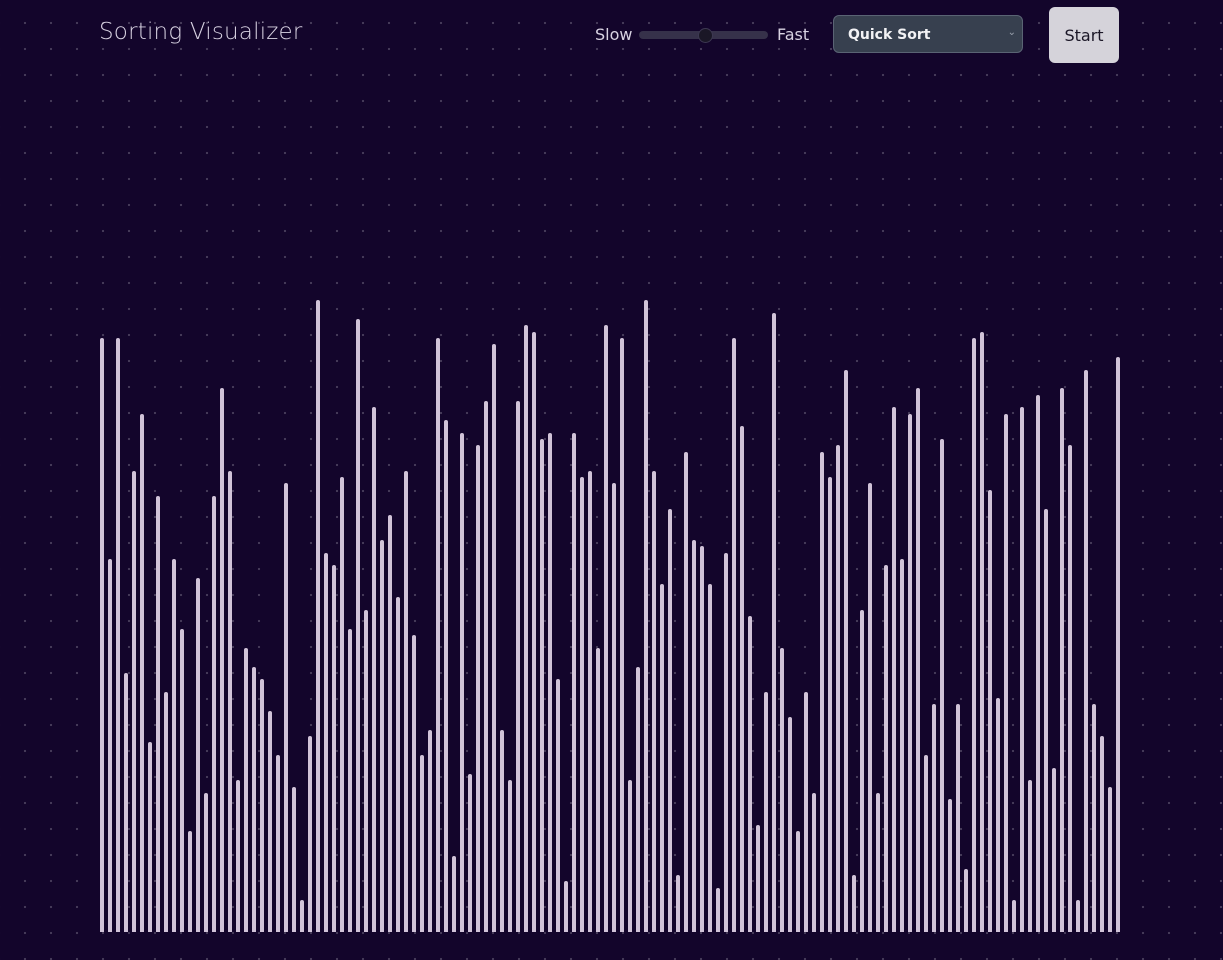 Image resolution: width=1223 pixels, height=960 pixels. I want to click on algorithm-select-value: Quick Sort, so click(889, 35).